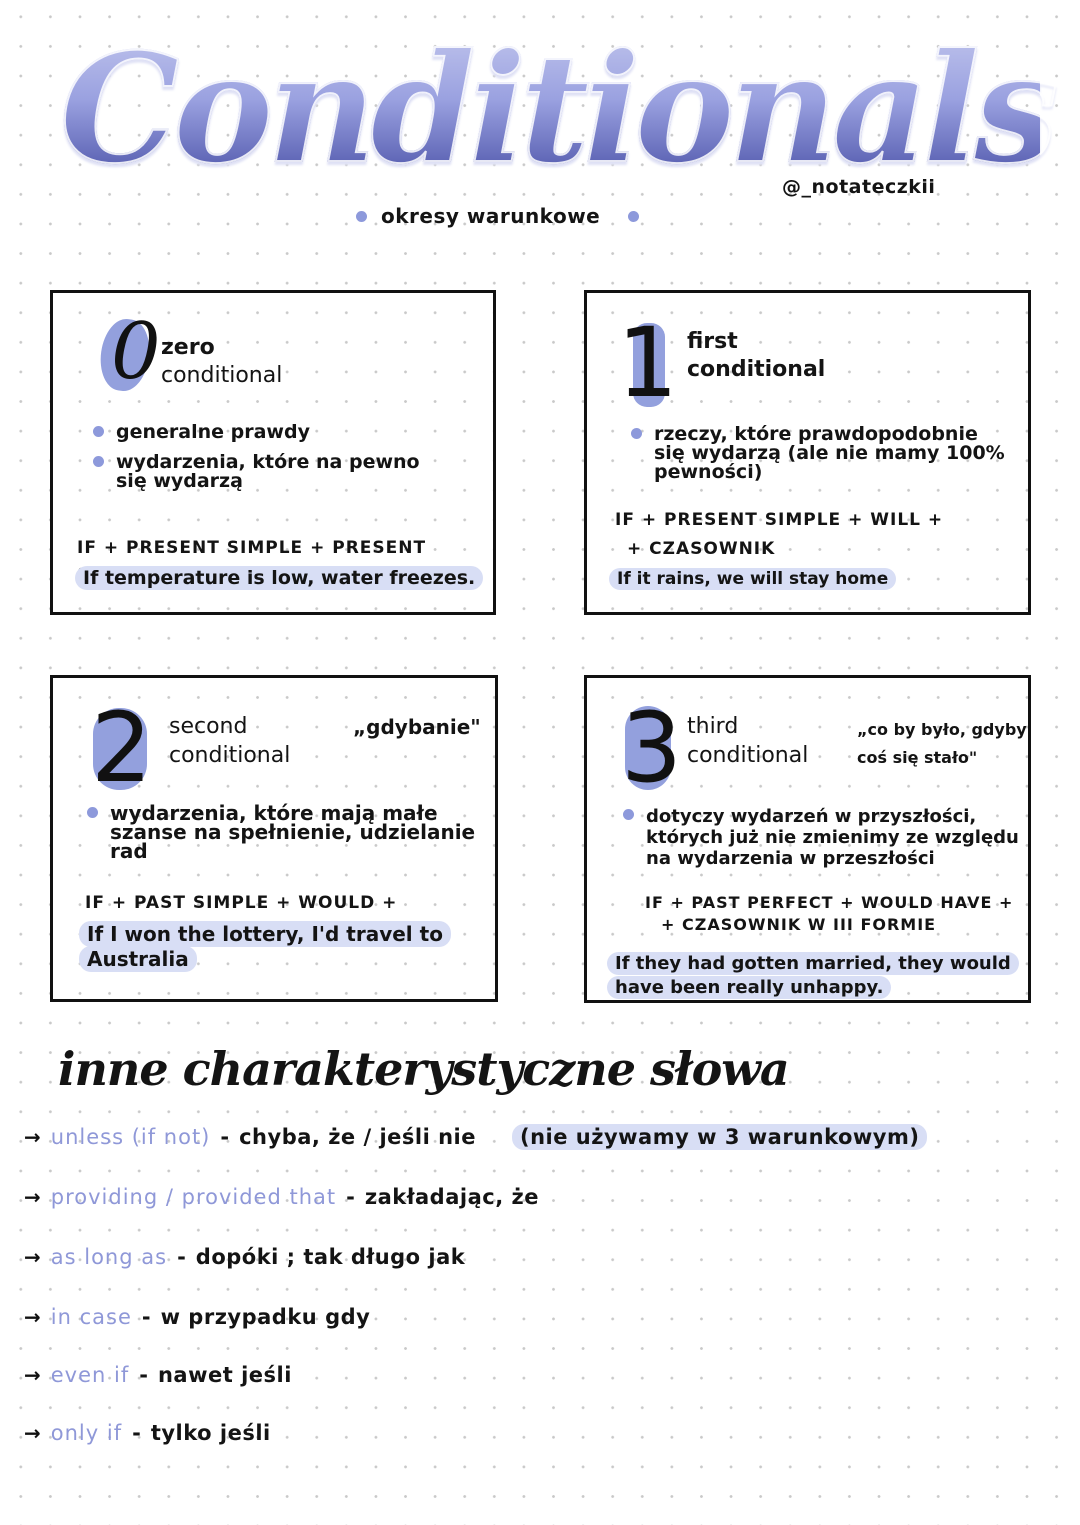  Describe the element at coordinates (193, 1197) in the screenshot. I see `word-term: providing / provided that` at that location.